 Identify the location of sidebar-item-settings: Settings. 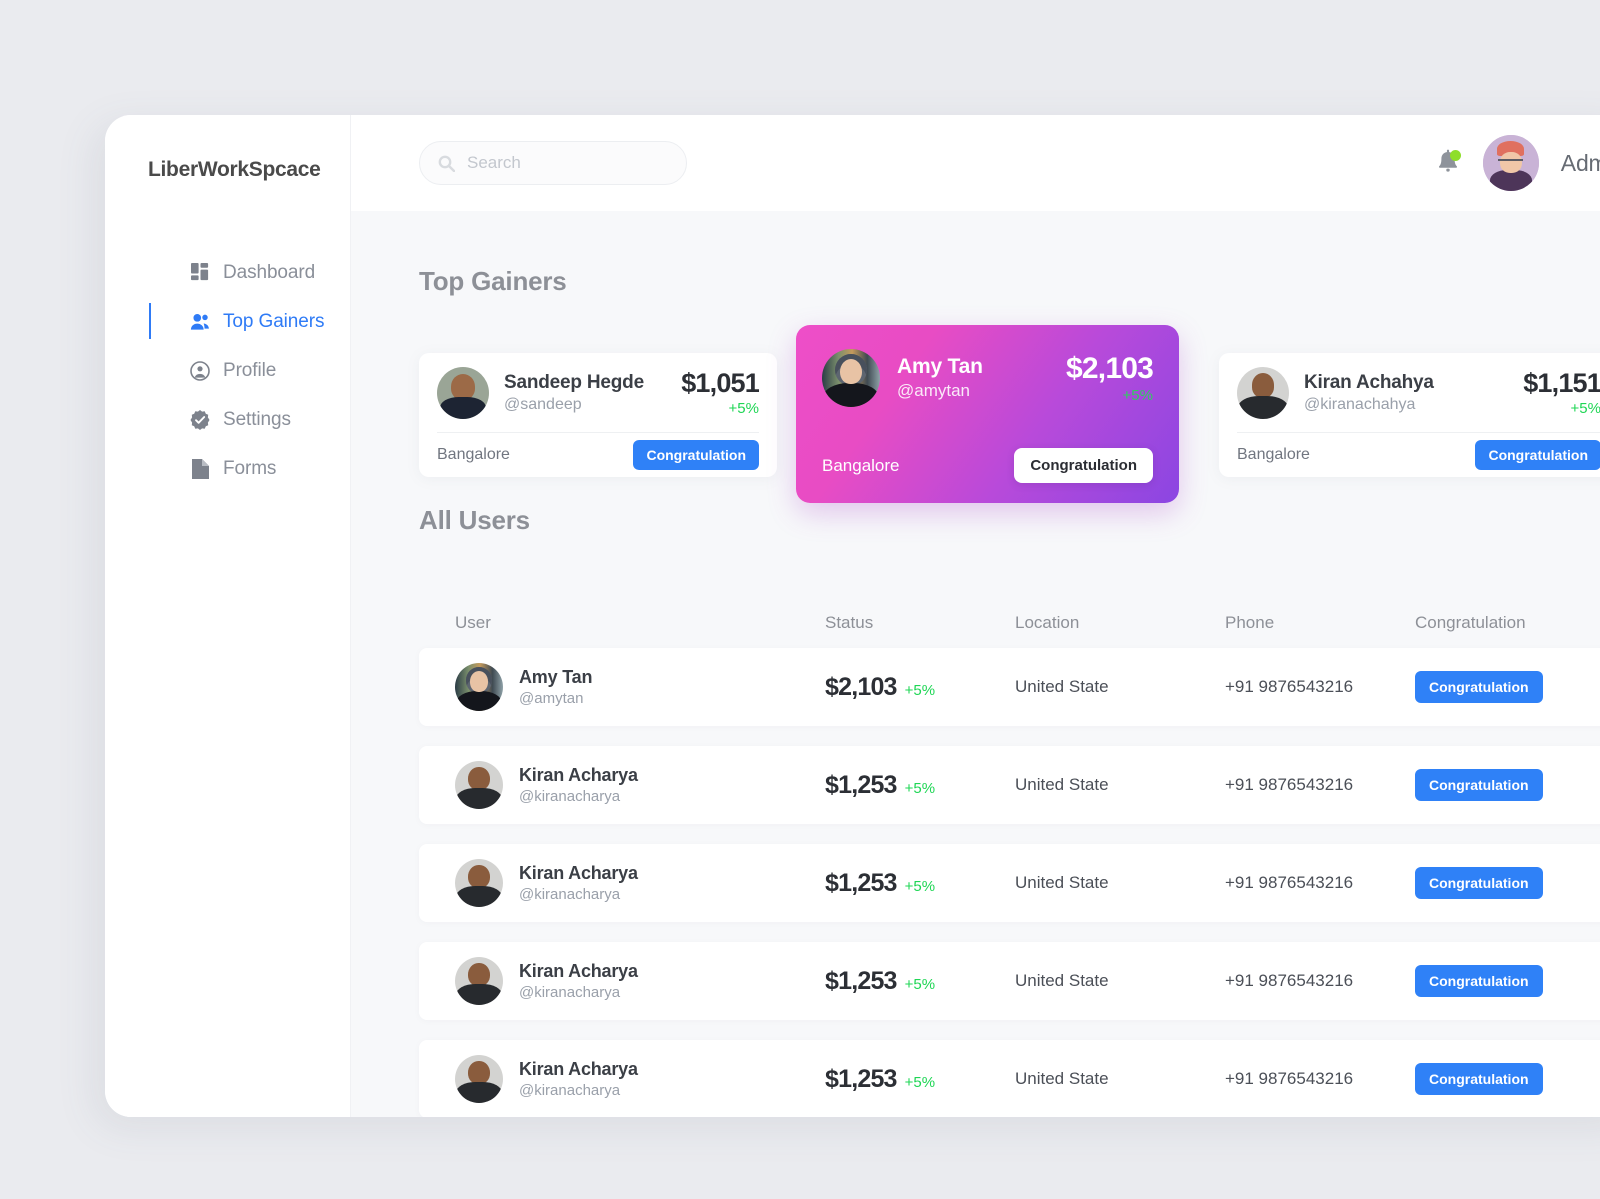
(227, 419).